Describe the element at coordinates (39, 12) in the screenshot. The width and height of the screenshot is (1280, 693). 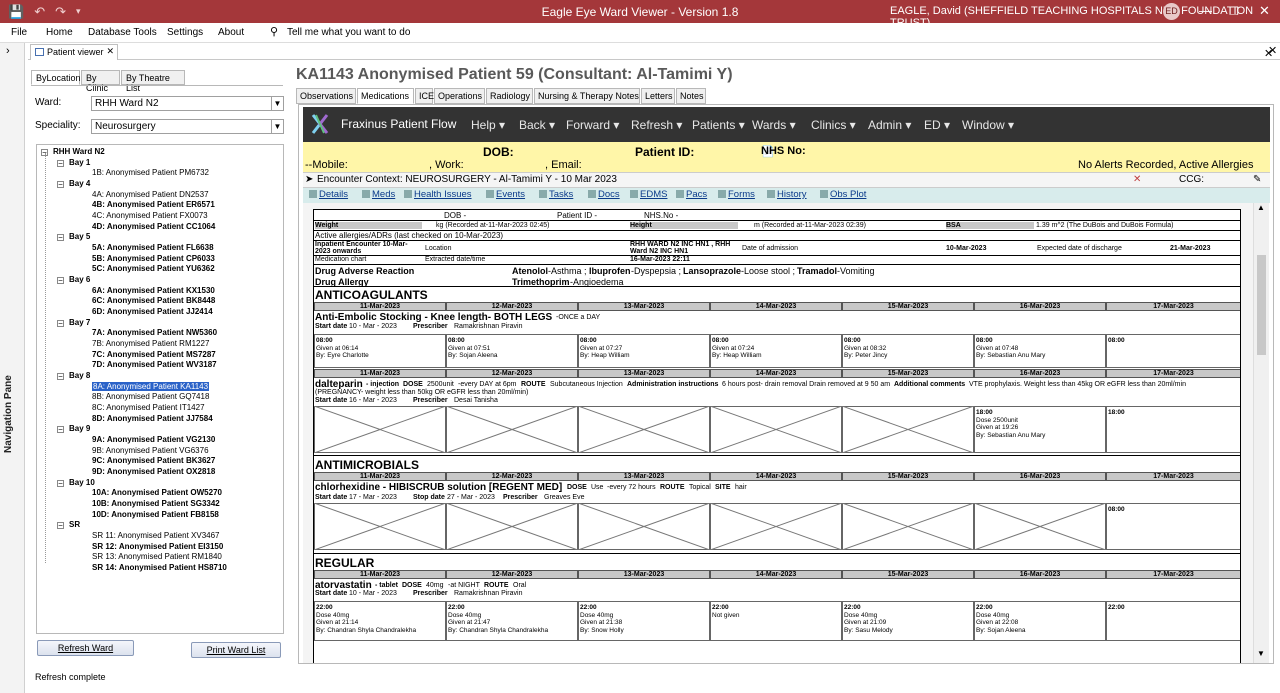
I see `undo-icon: ↶` at that location.